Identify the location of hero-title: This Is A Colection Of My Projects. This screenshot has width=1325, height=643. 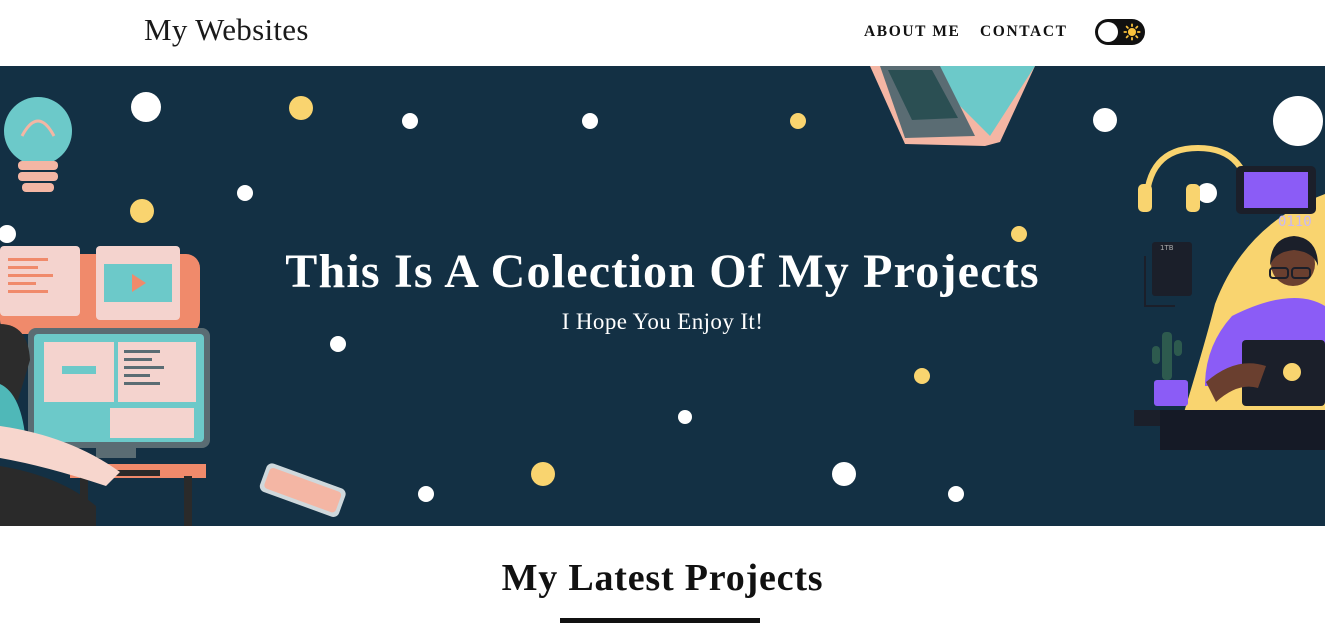
(662, 271).